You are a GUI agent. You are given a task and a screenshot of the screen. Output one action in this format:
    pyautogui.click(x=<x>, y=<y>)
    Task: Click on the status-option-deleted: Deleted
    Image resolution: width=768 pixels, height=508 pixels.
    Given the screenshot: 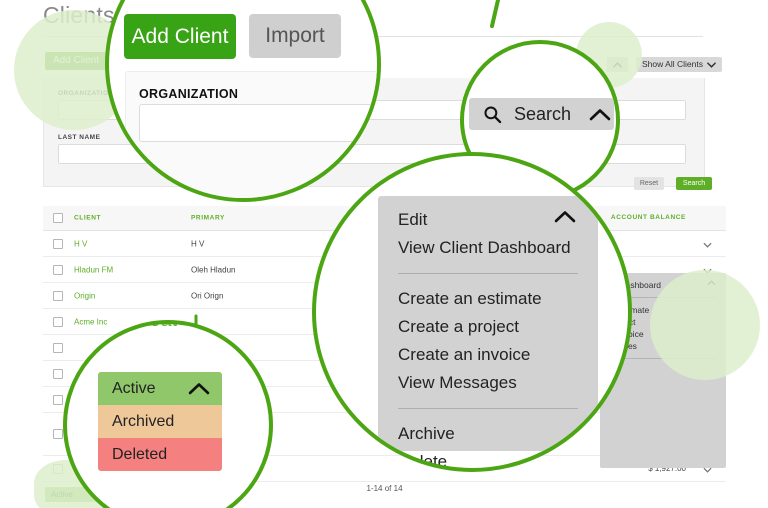 What is the action you would take?
    pyautogui.click(x=160, y=454)
    